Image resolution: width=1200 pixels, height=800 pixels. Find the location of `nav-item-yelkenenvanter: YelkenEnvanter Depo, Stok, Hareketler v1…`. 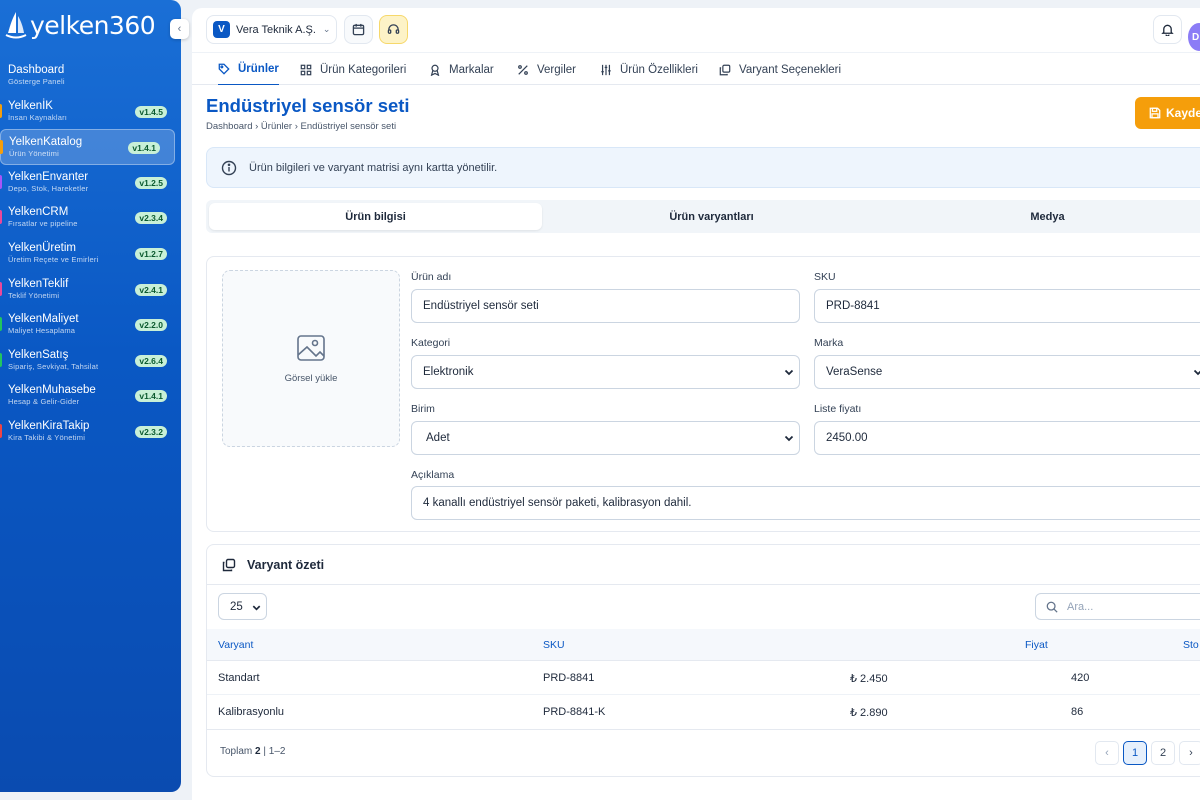

nav-item-yelkenenvanter: YelkenEnvanter Depo, Stok, Hareketler v1… is located at coordinates (90, 183).